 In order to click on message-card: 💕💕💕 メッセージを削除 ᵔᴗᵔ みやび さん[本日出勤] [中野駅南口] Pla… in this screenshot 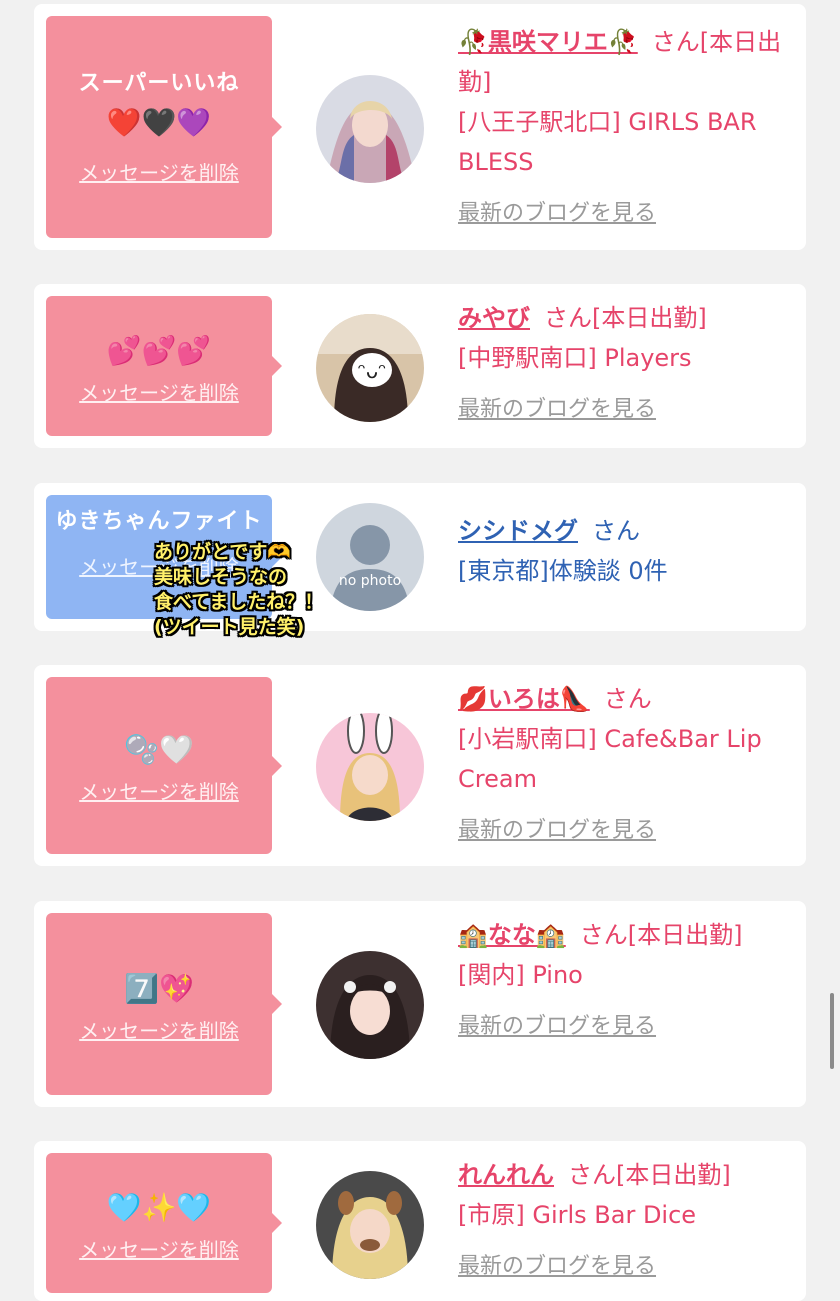, I will do `click(420, 366)`.